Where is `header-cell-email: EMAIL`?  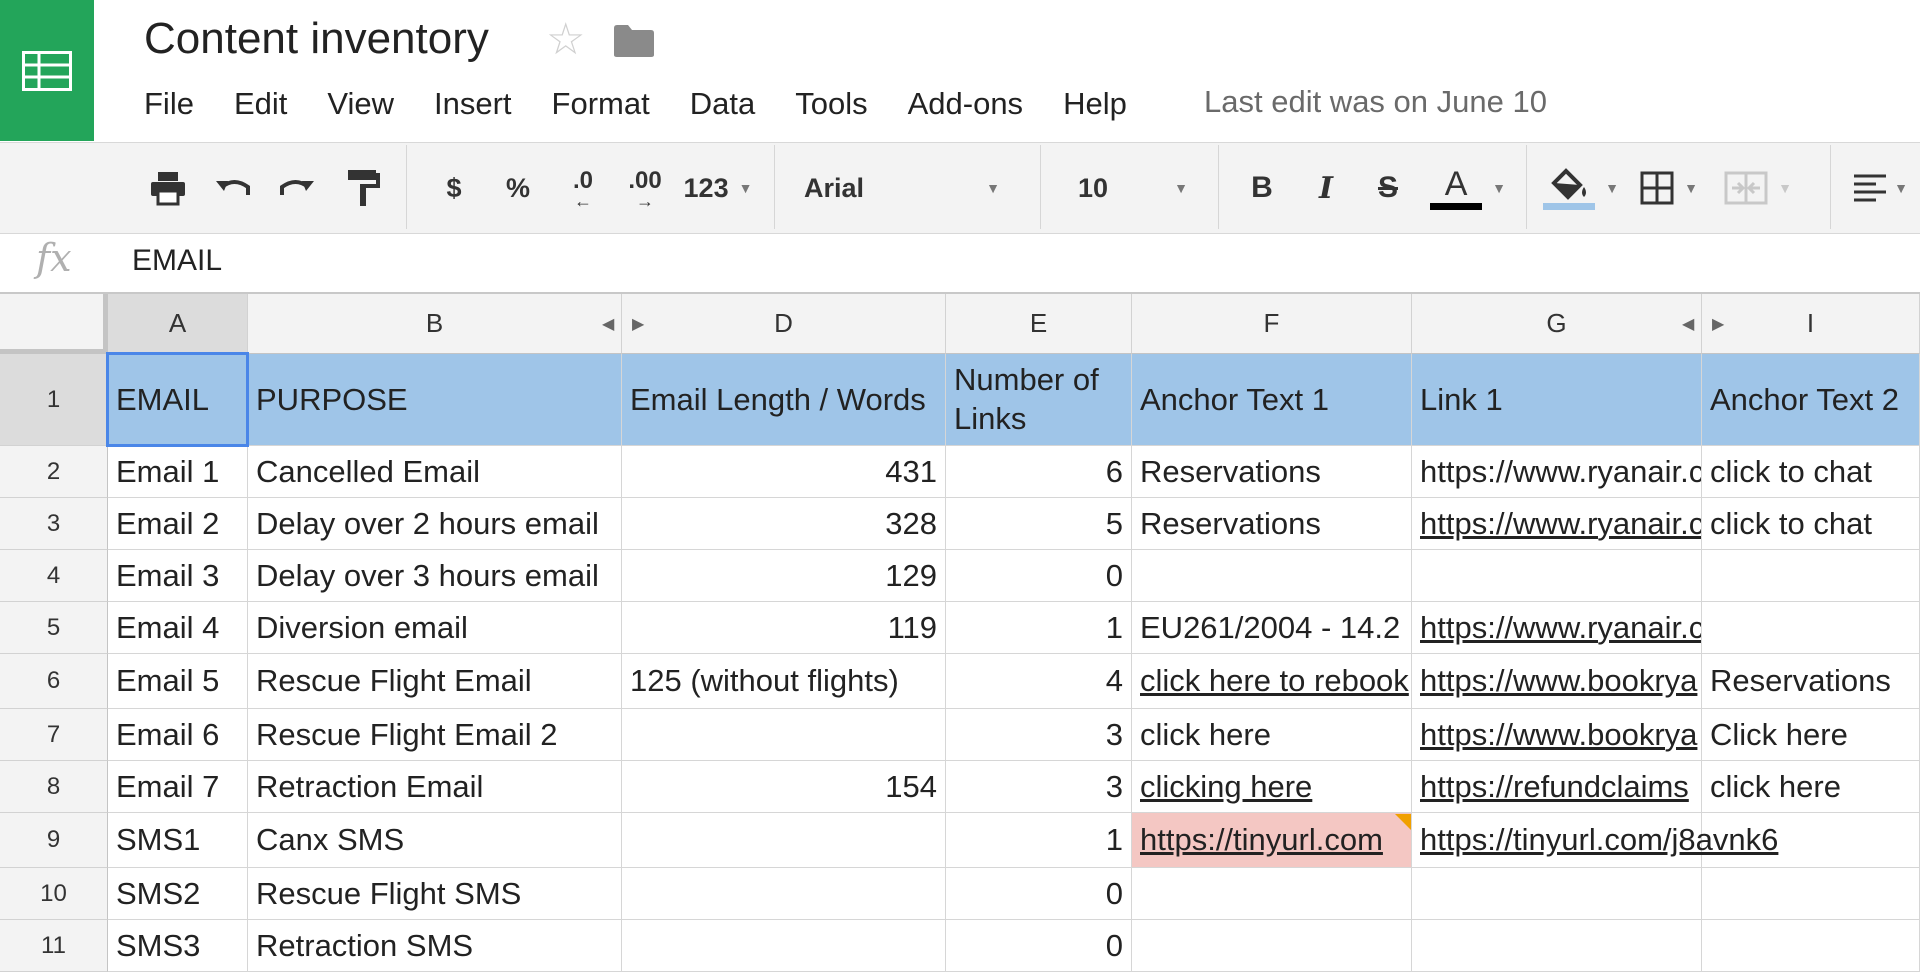 header-cell-email: EMAIL is located at coordinates (178, 400).